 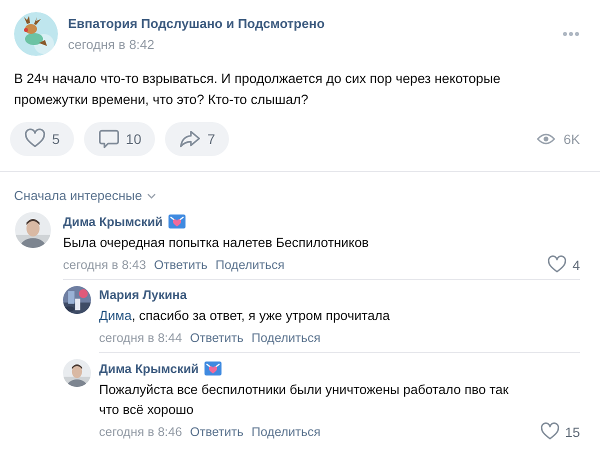 I want to click on like-button: 15, so click(x=560, y=432).